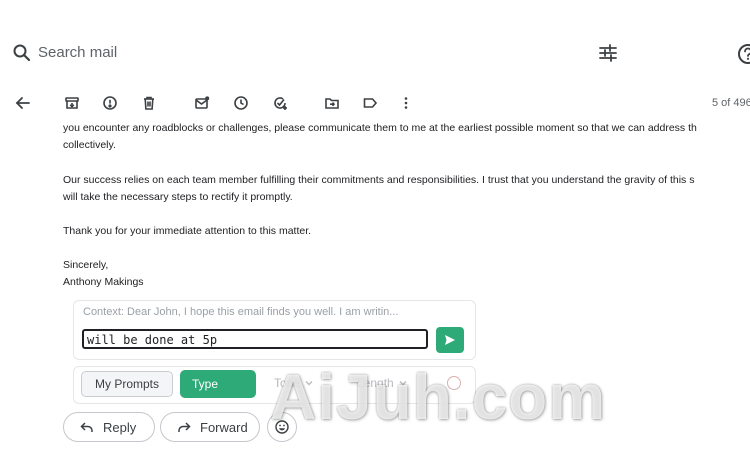 Image resolution: width=750 pixels, height=468 pixels. I want to click on label-icon, so click(370, 103).